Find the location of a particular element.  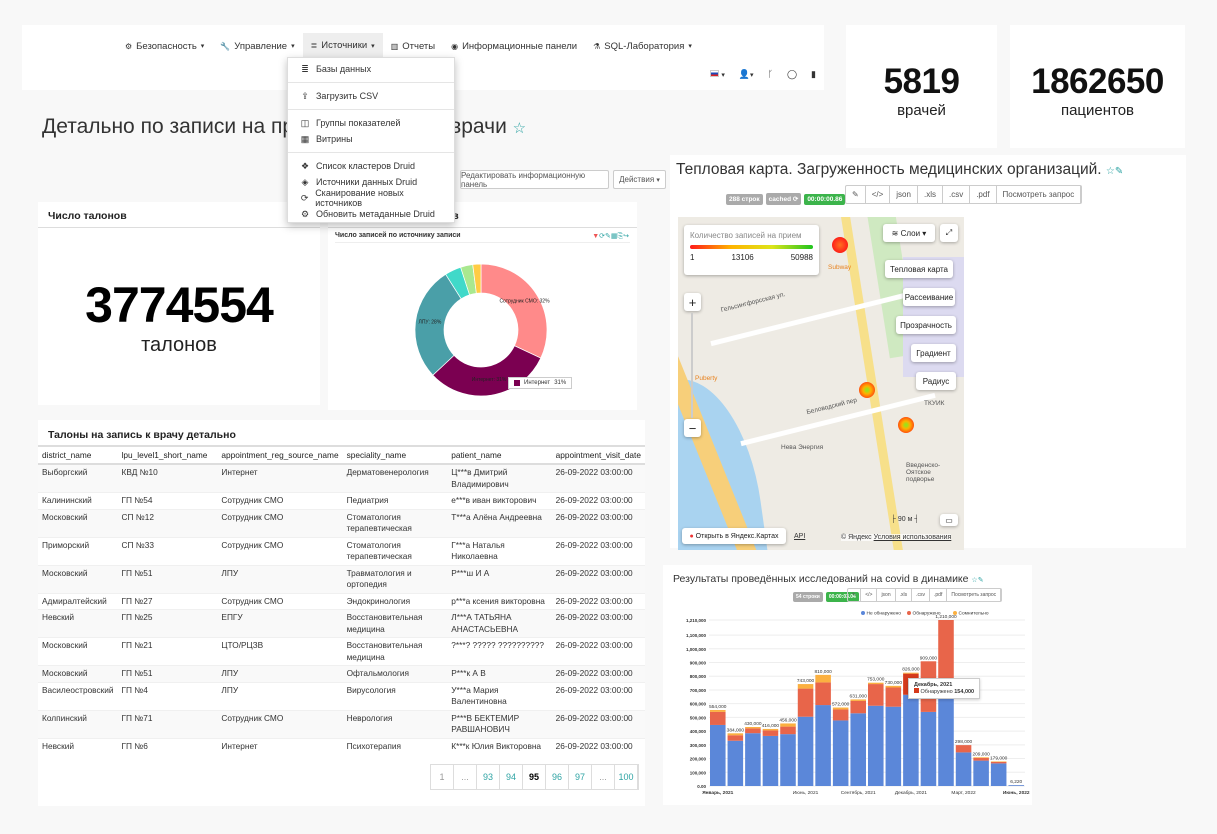

nav-item-4: ◉ Информационные панели is located at coordinates (514, 46).